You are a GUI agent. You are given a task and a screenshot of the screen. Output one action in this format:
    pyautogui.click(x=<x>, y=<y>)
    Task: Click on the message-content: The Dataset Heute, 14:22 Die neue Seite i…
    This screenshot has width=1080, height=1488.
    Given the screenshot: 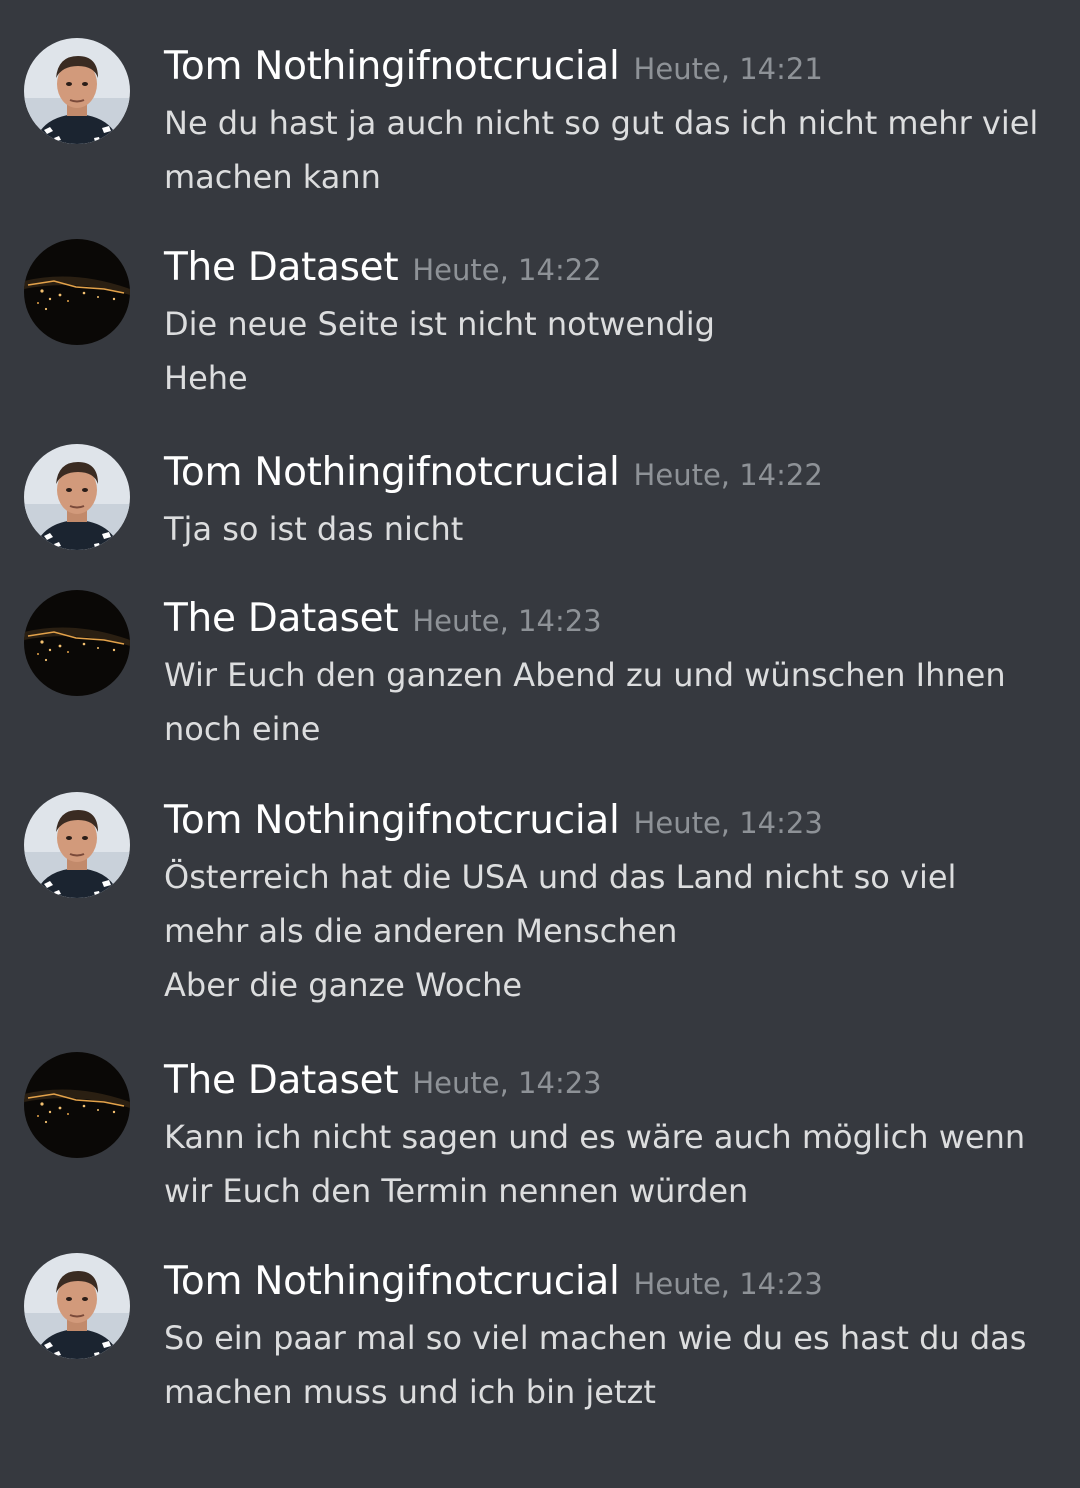 What is the action you would take?
    pyautogui.click(x=609, y=322)
    